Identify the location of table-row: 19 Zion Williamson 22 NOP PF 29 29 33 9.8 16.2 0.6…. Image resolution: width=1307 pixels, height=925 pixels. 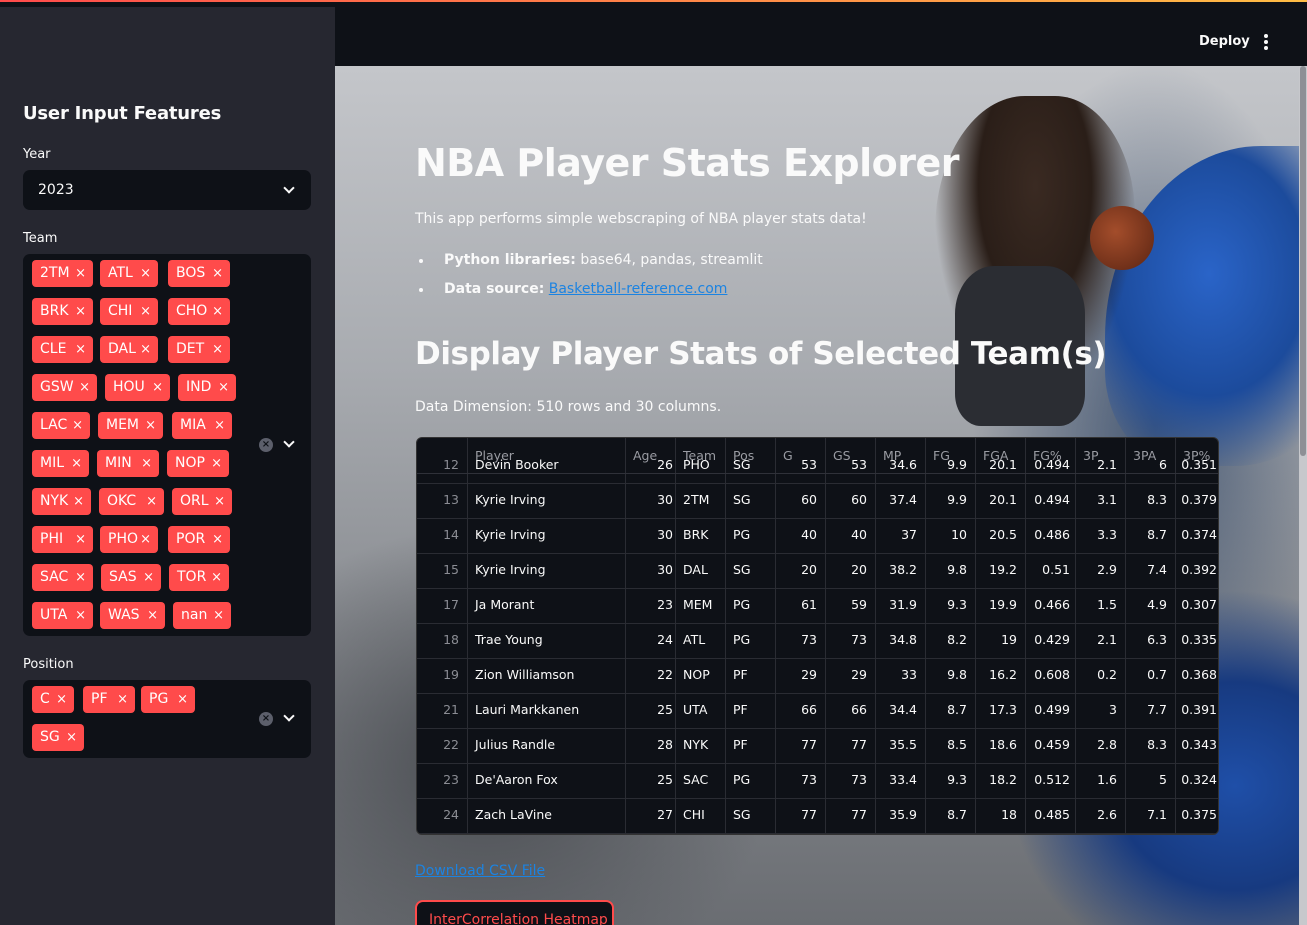
(817, 676).